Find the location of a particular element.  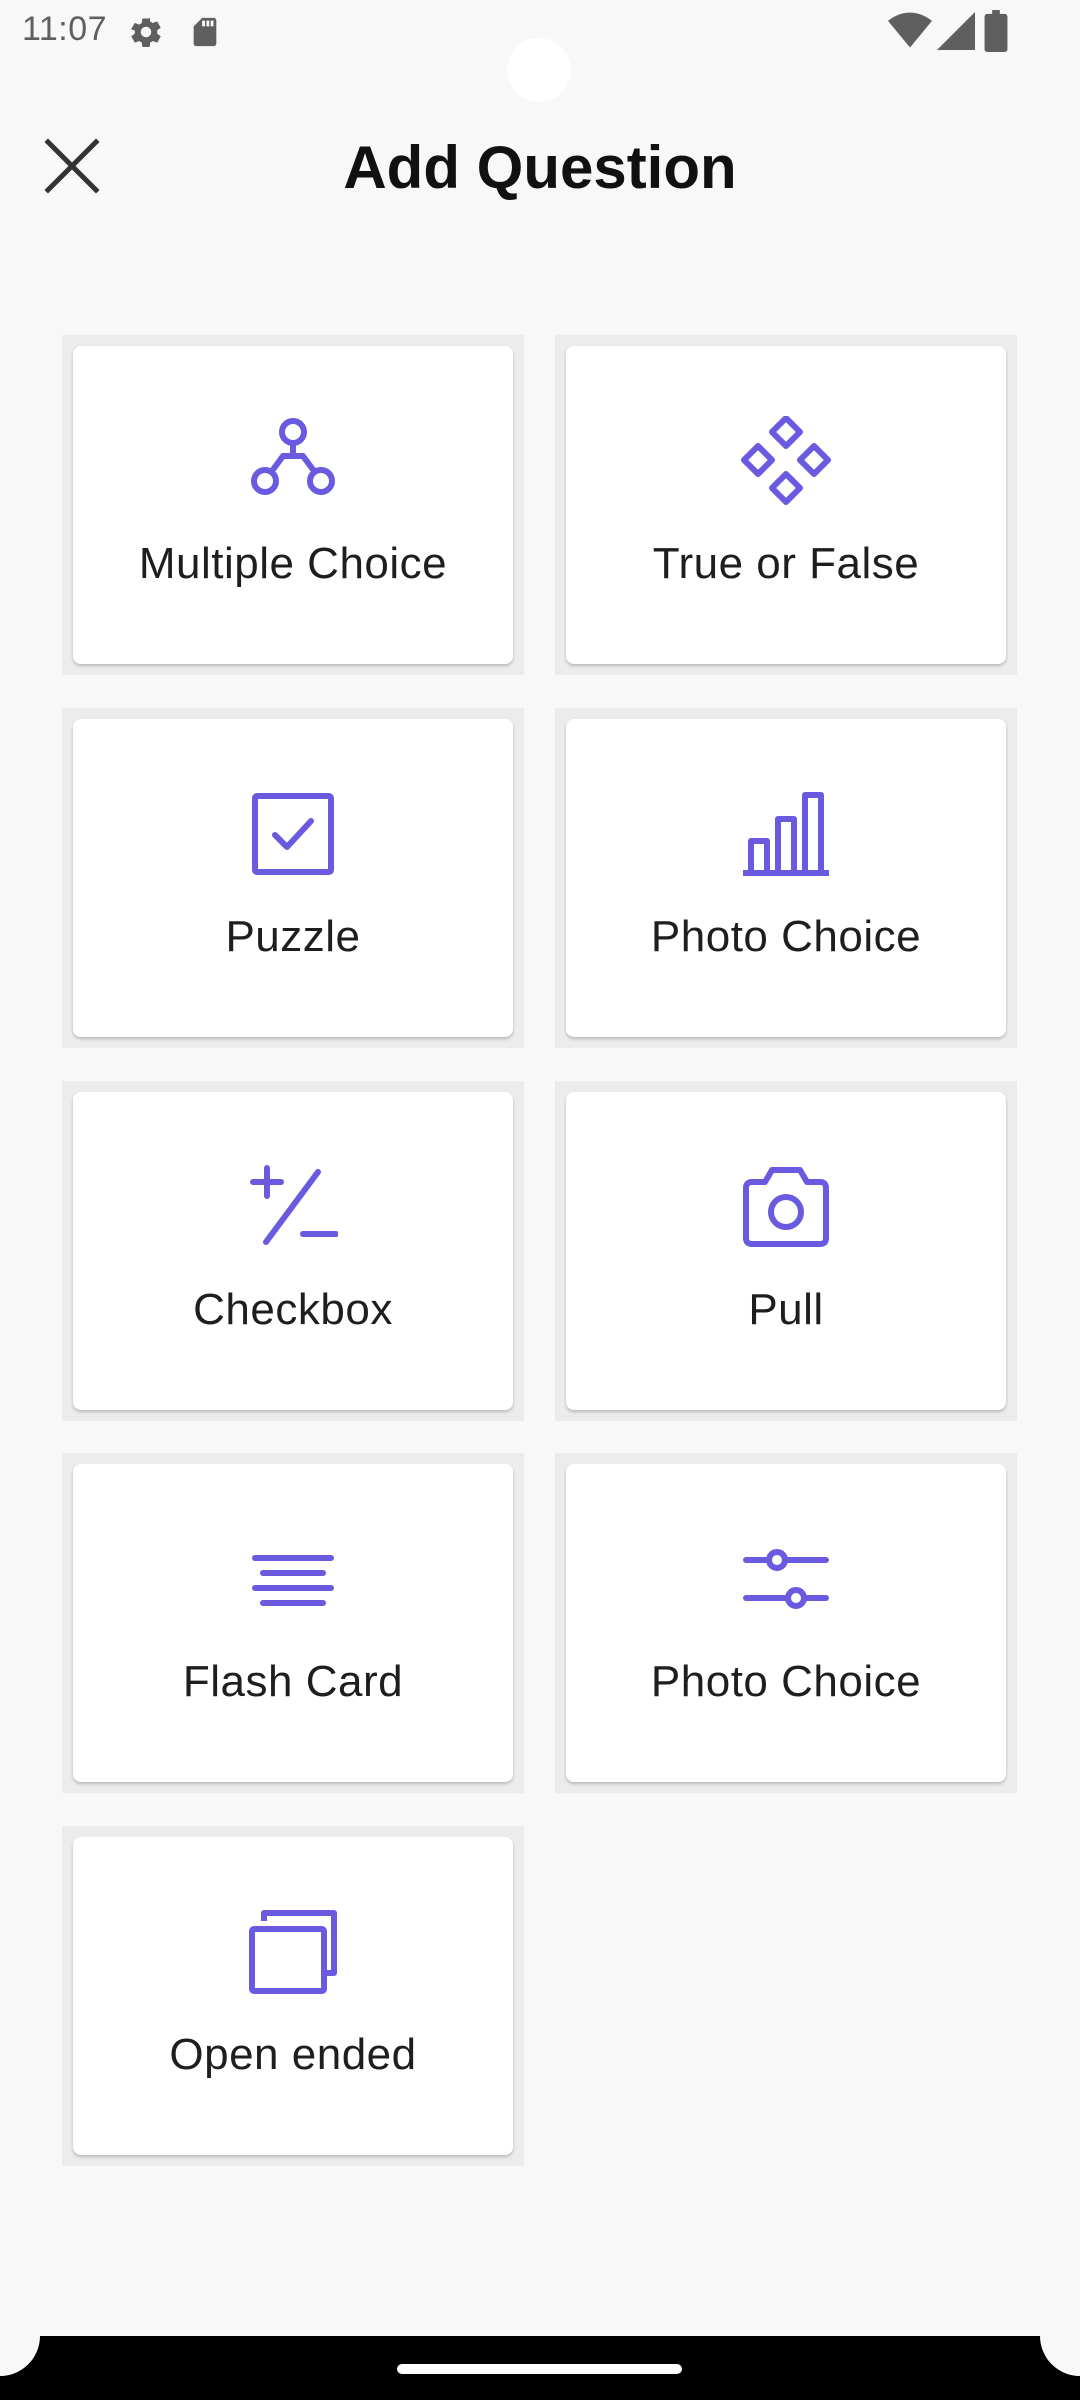

question-type-photo-choice-2: Photo Choice is located at coordinates (786, 1623).